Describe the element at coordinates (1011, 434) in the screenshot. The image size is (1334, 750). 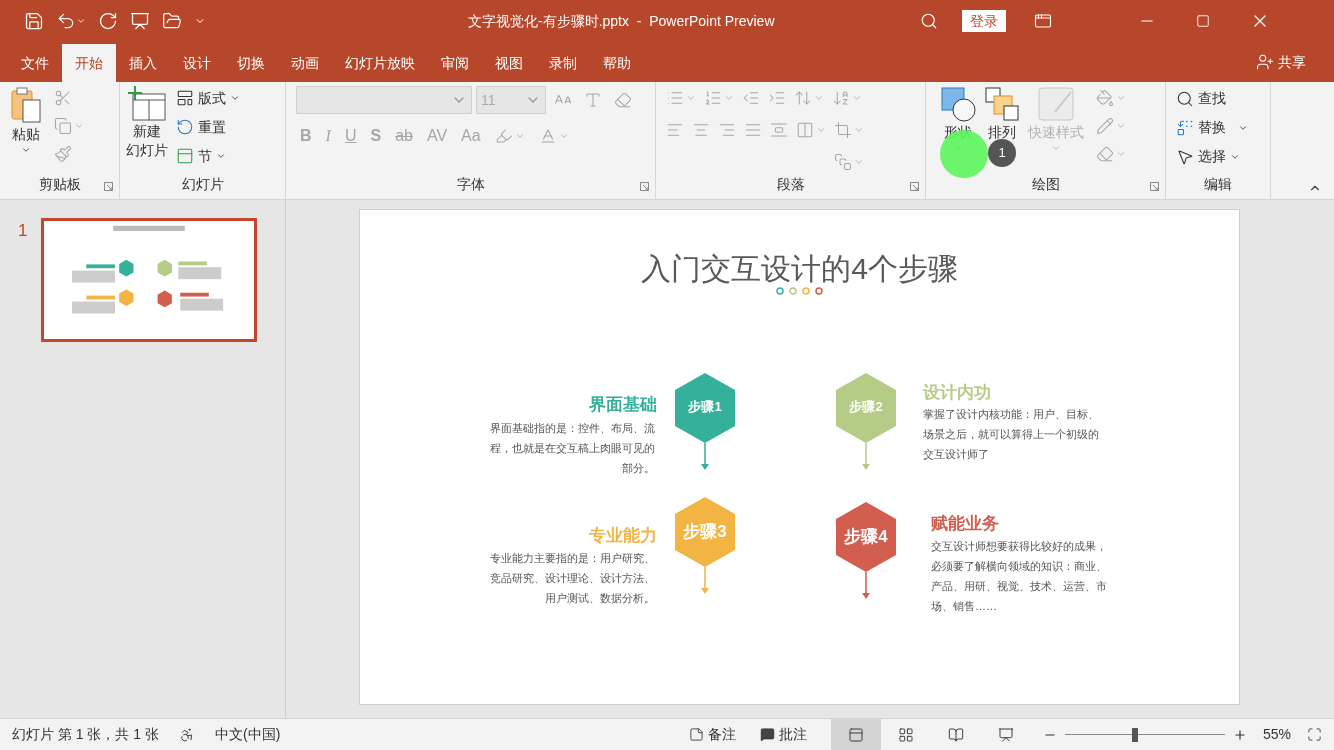
I see `step-description: 掌握了设计内核功能：用户、目标、场景之后，就可以算得上一个初级的交互设计师了` at that location.